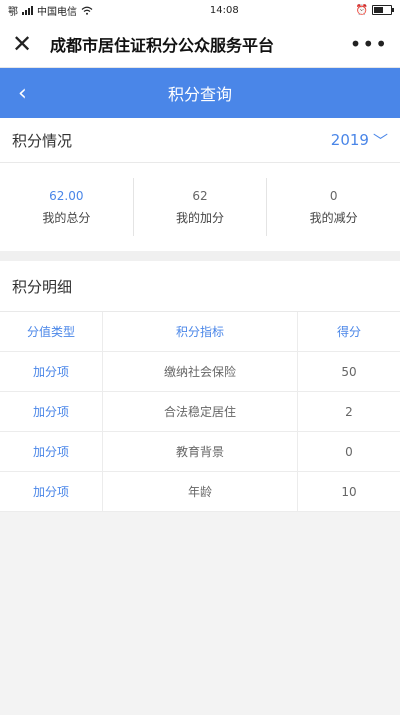  I want to click on added-score-value: 62, so click(200, 196).